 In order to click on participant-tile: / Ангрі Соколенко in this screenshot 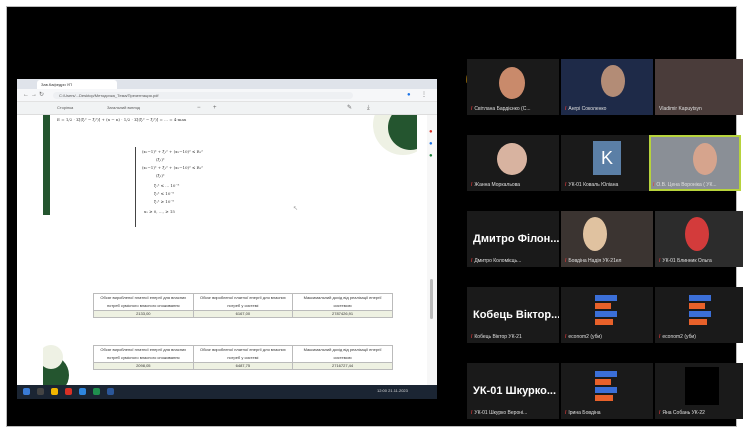, I will do `click(607, 87)`.